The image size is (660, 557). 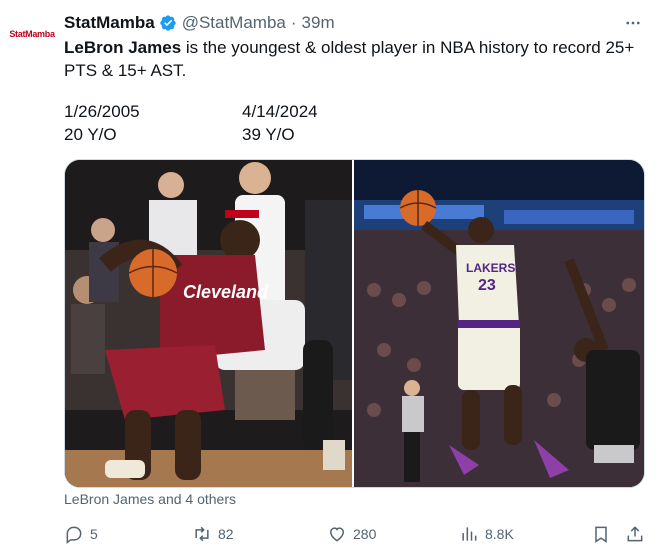 What do you see at coordinates (168, 23) in the screenshot?
I see `verified-badge-icon` at bounding box center [168, 23].